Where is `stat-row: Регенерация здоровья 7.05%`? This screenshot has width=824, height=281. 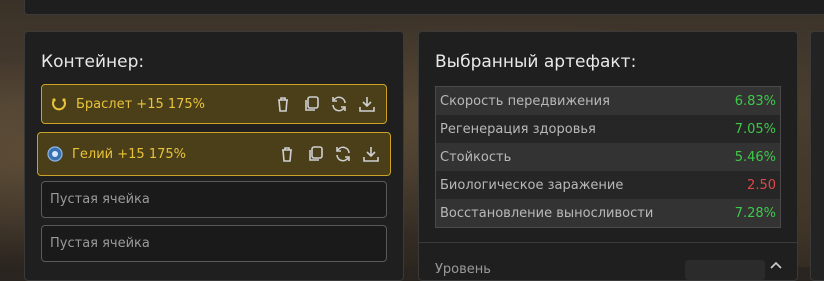 stat-row: Регенерация здоровья 7.05% is located at coordinates (608, 129).